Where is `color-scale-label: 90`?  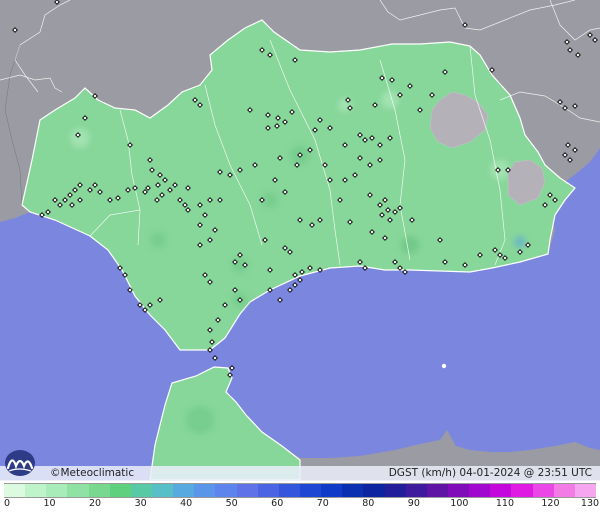 color-scale-label: 90 is located at coordinates (413, 503).